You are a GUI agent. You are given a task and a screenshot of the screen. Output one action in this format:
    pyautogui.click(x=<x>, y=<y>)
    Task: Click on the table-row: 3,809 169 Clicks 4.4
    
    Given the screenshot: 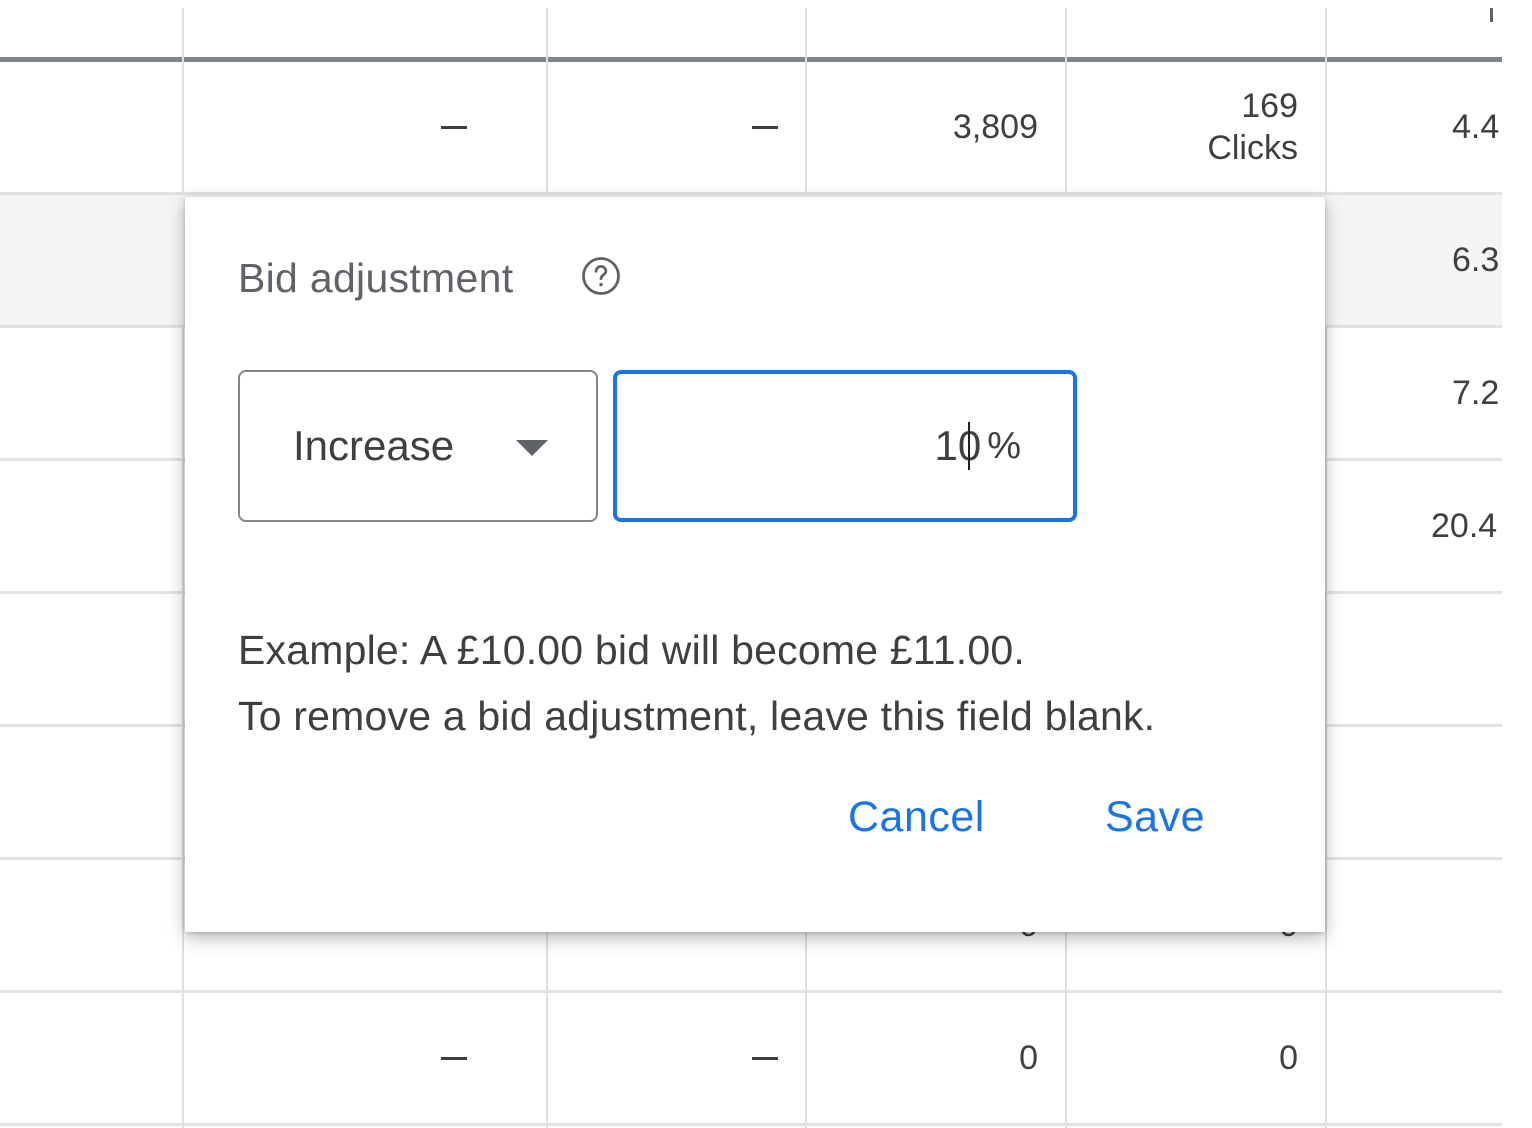 What is the action you would take?
    pyautogui.click(x=751, y=128)
    